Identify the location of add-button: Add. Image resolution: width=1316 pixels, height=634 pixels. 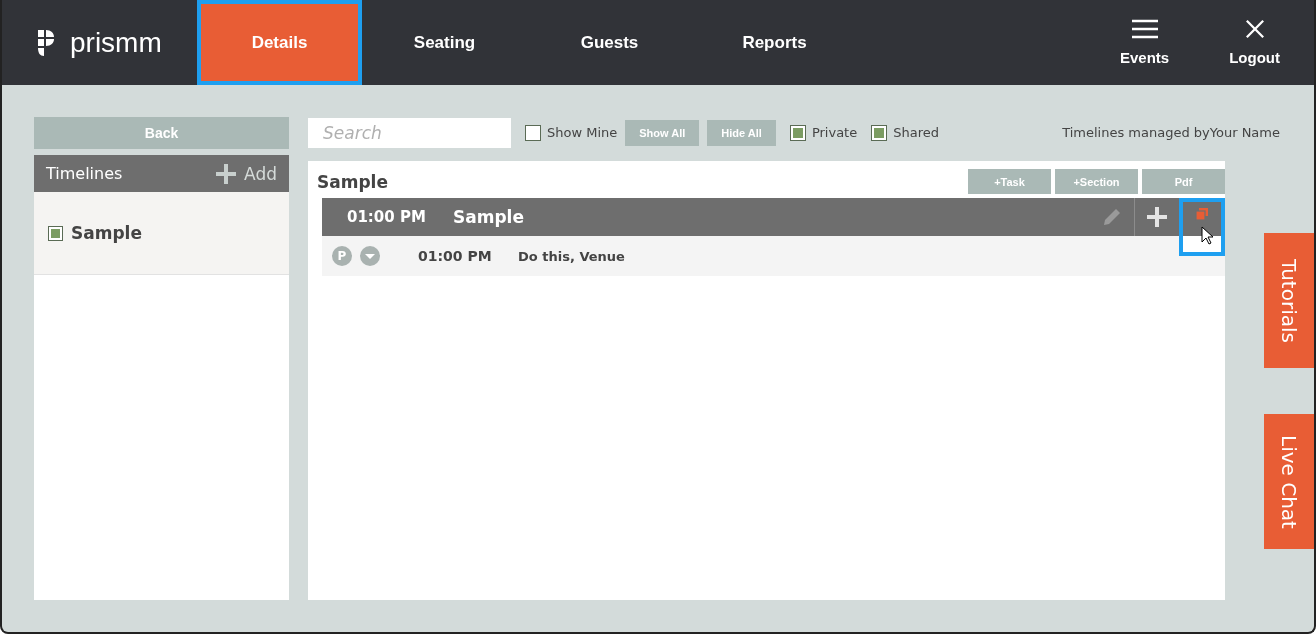
(246, 173).